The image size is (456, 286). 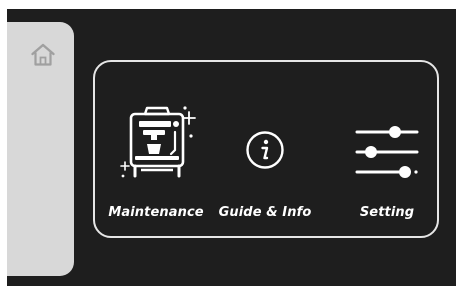 I want to click on menu-item-maintenance: Maintenance, so click(x=156, y=149).